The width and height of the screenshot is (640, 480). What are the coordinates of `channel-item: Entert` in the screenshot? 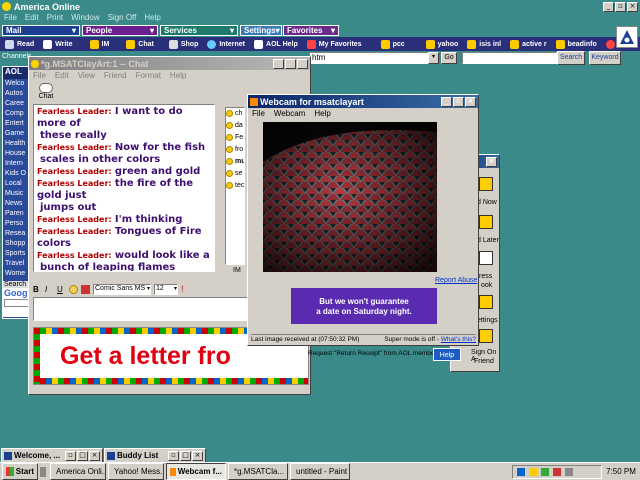 It's located at (17, 124).